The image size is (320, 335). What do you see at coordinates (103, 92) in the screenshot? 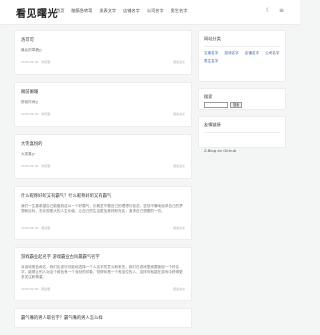
I see `post-title: 眼前阑珊` at bounding box center [103, 92].